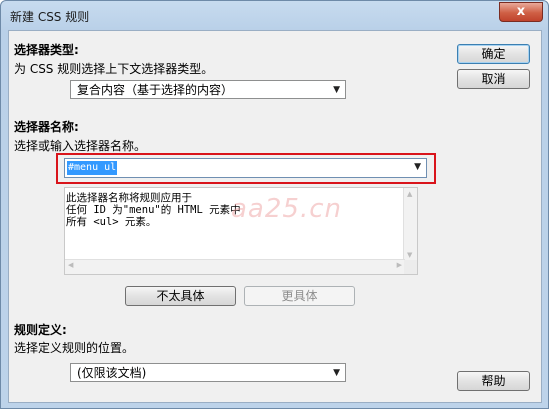 The width and height of the screenshot is (549, 409). Describe the element at coordinates (50, 17) in the screenshot. I see `dialog-title: 新建 CSS 规则` at that location.